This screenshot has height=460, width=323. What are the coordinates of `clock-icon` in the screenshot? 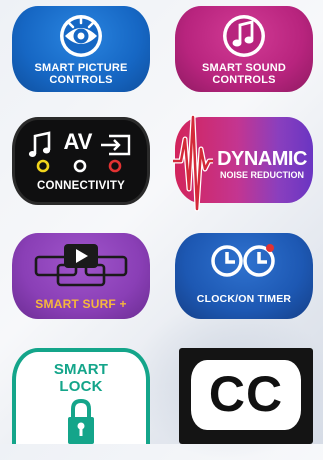 It's located at (244, 260).